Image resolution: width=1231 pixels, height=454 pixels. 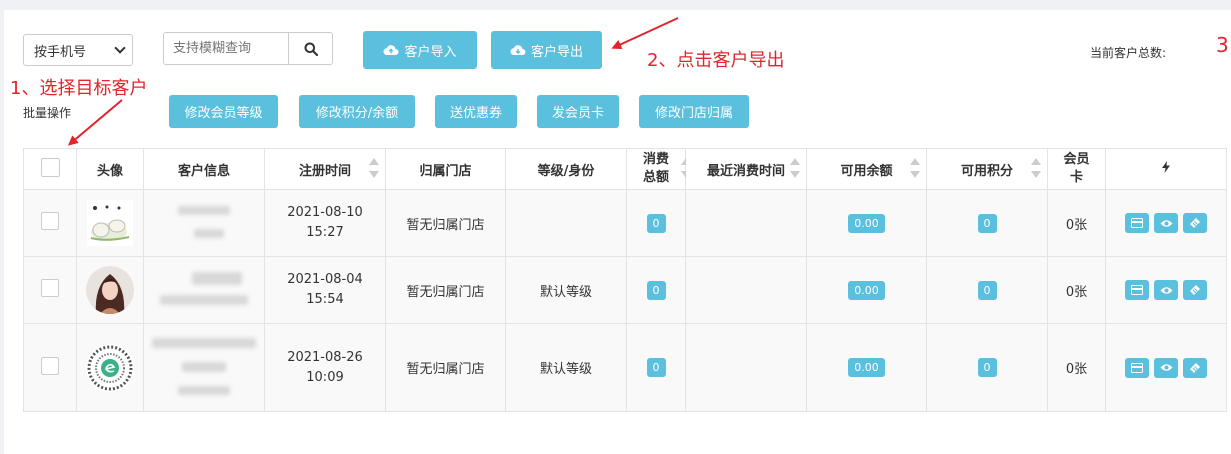 I want to click on send-coupon-button: 送优惠券, so click(x=476, y=111).